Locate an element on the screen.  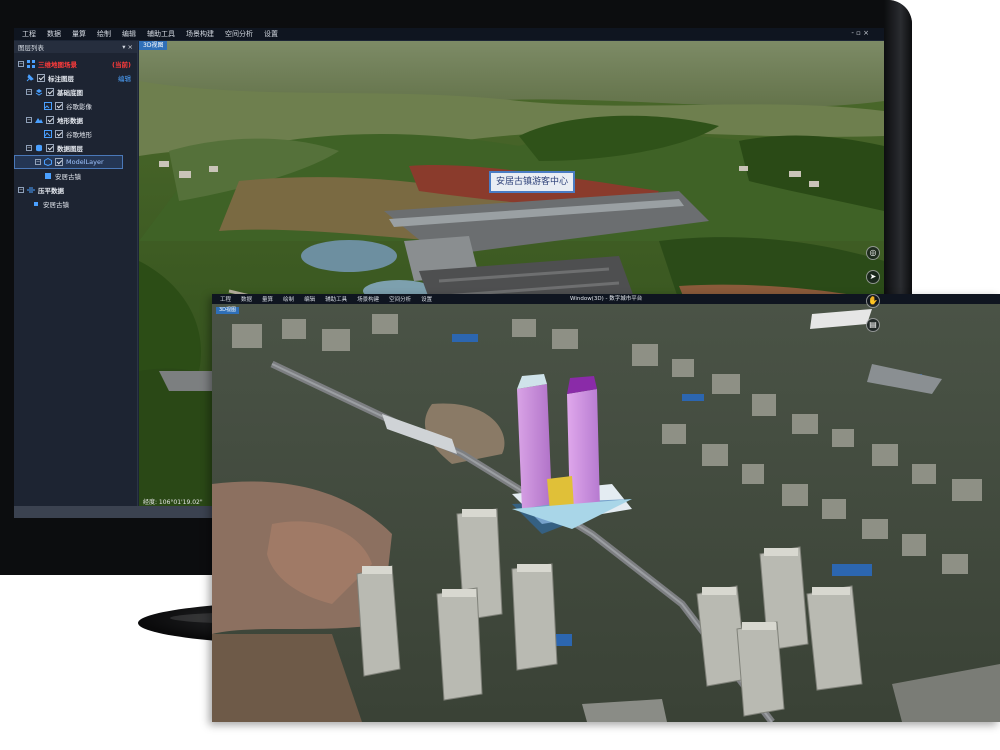
flatten-icon is located at coordinates (31, 190).